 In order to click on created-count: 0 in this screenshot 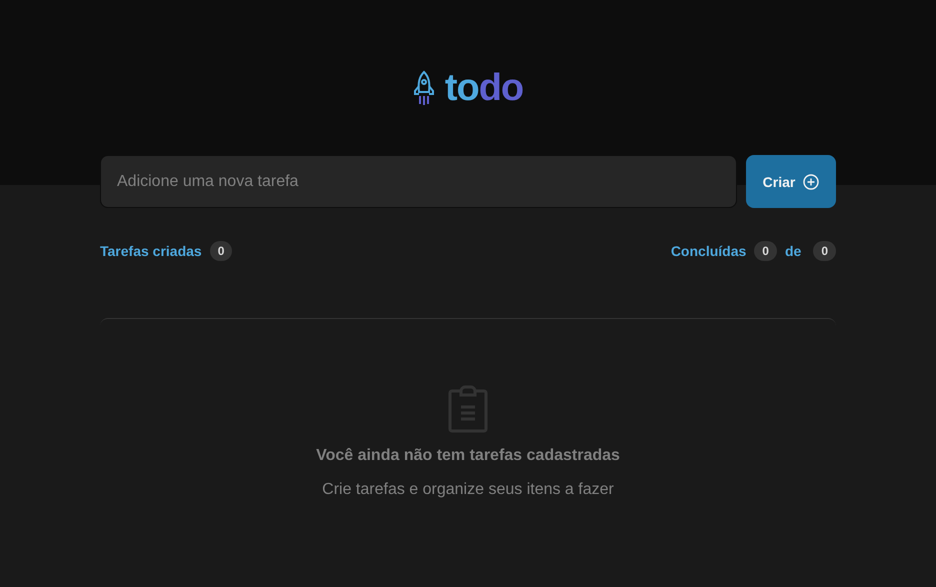, I will do `click(221, 251)`.